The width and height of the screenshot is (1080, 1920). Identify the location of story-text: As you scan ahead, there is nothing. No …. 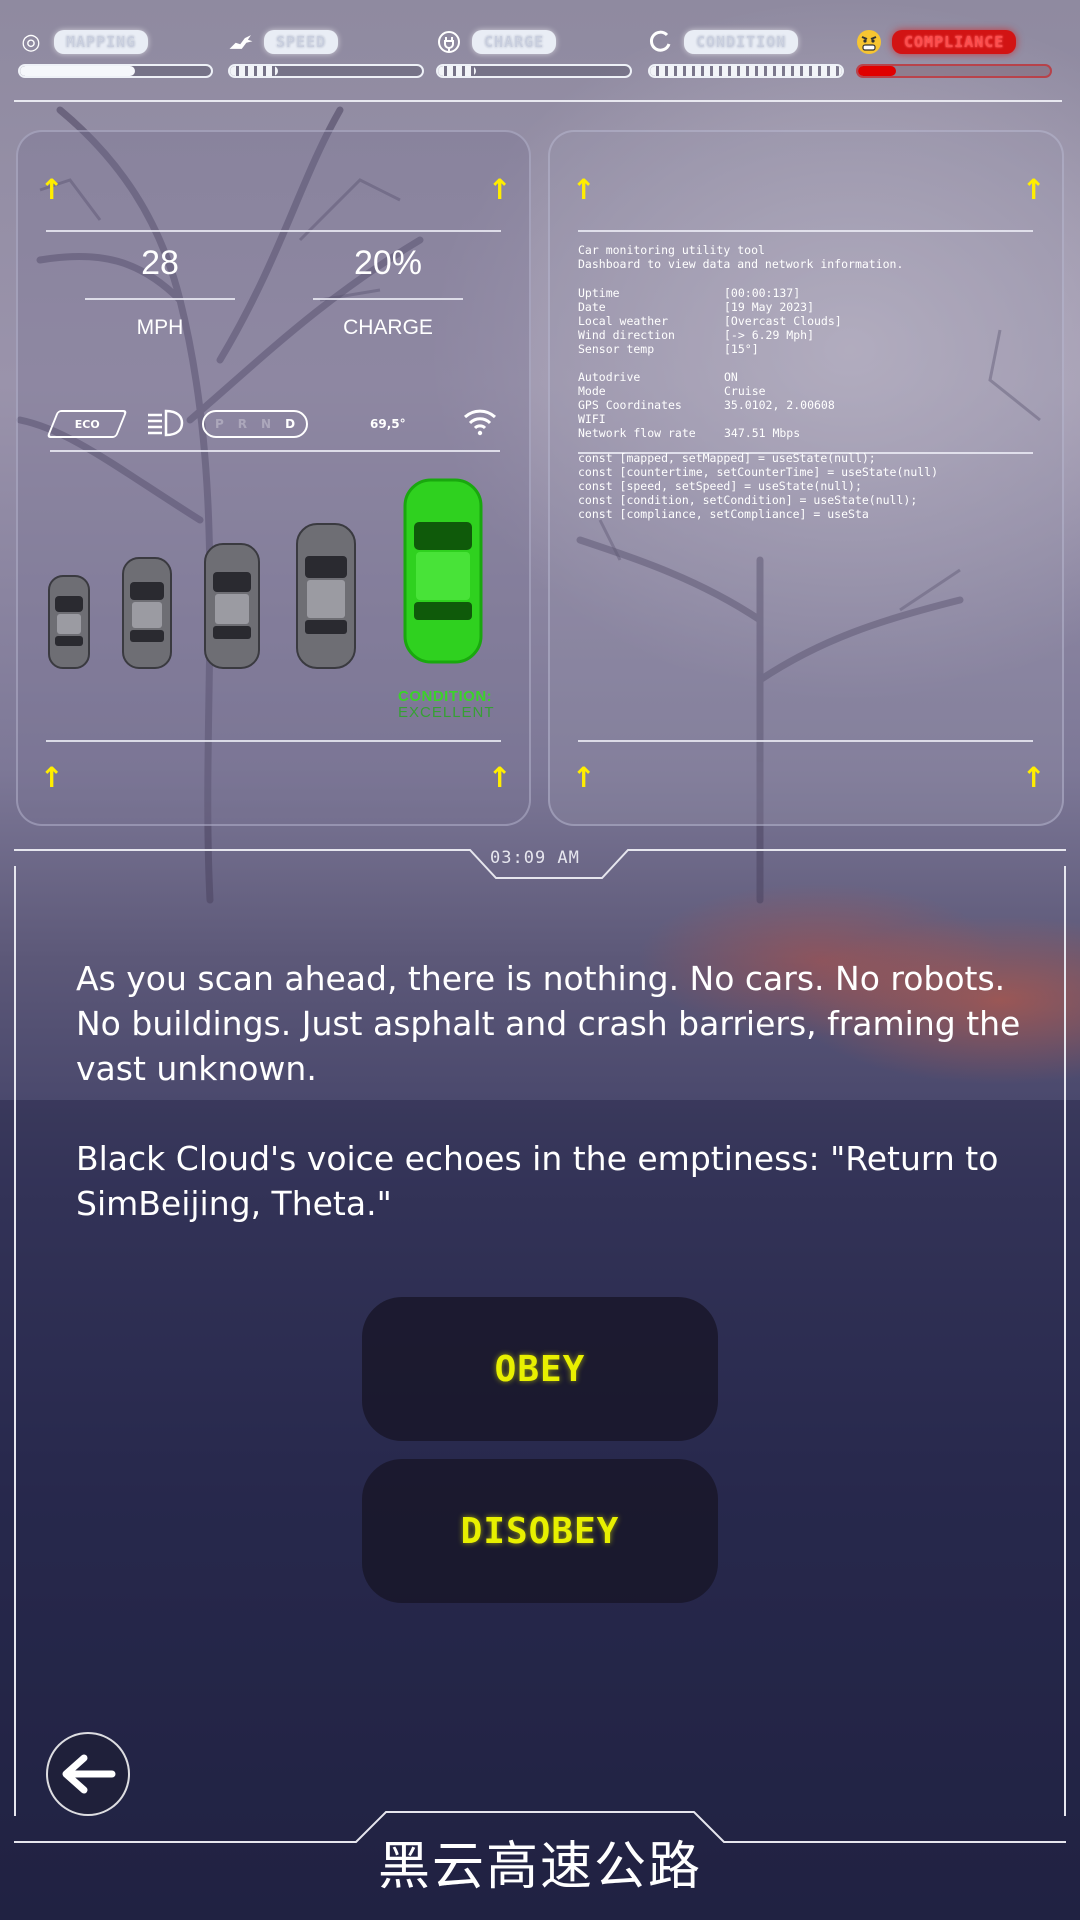
(556, 1091).